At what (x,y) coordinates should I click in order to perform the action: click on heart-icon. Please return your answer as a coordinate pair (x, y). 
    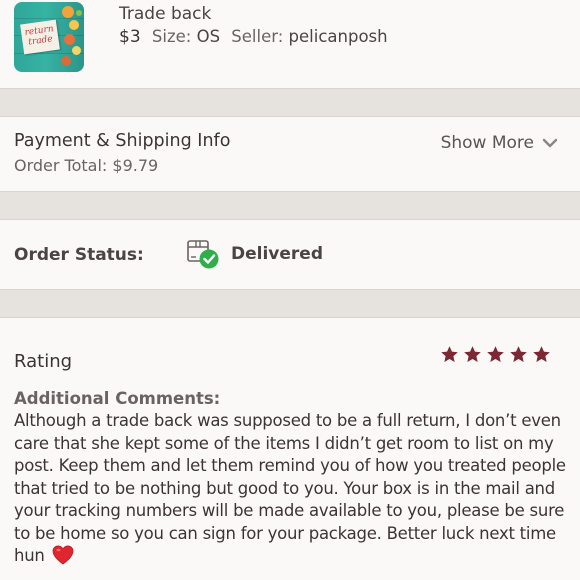
    Looking at the image, I should click on (62, 555).